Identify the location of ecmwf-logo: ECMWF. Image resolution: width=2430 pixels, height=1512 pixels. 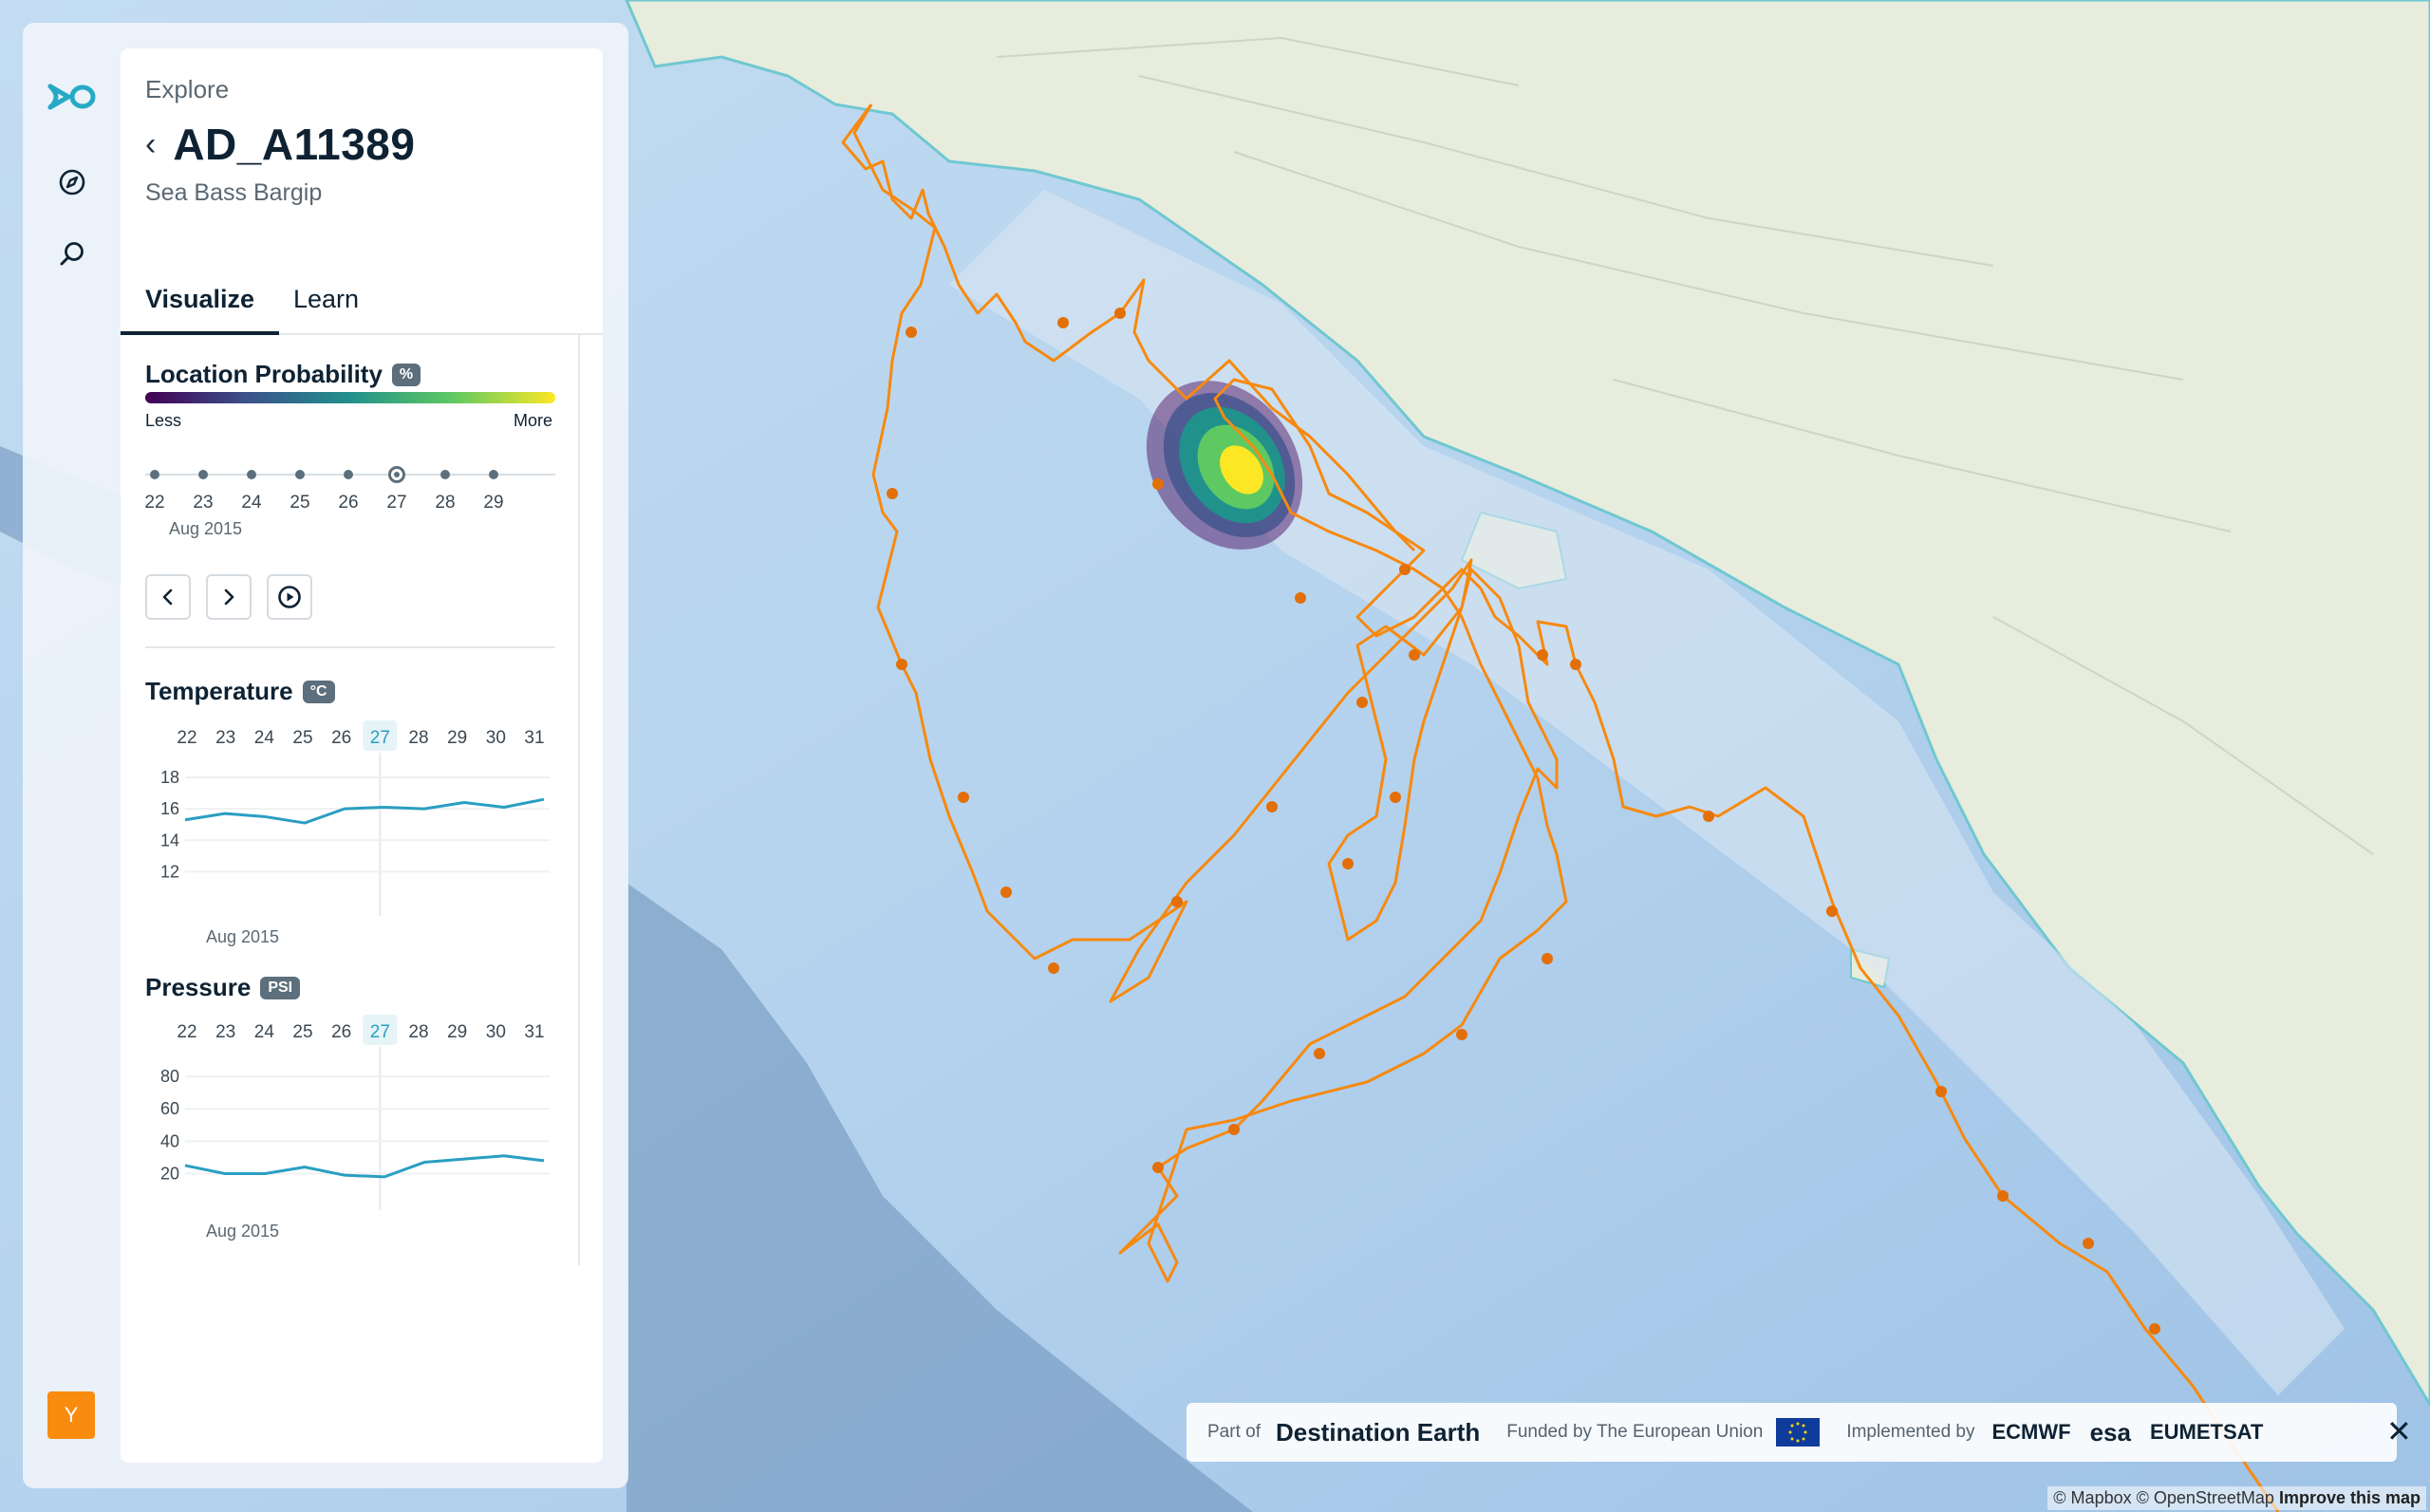
(2031, 1432).